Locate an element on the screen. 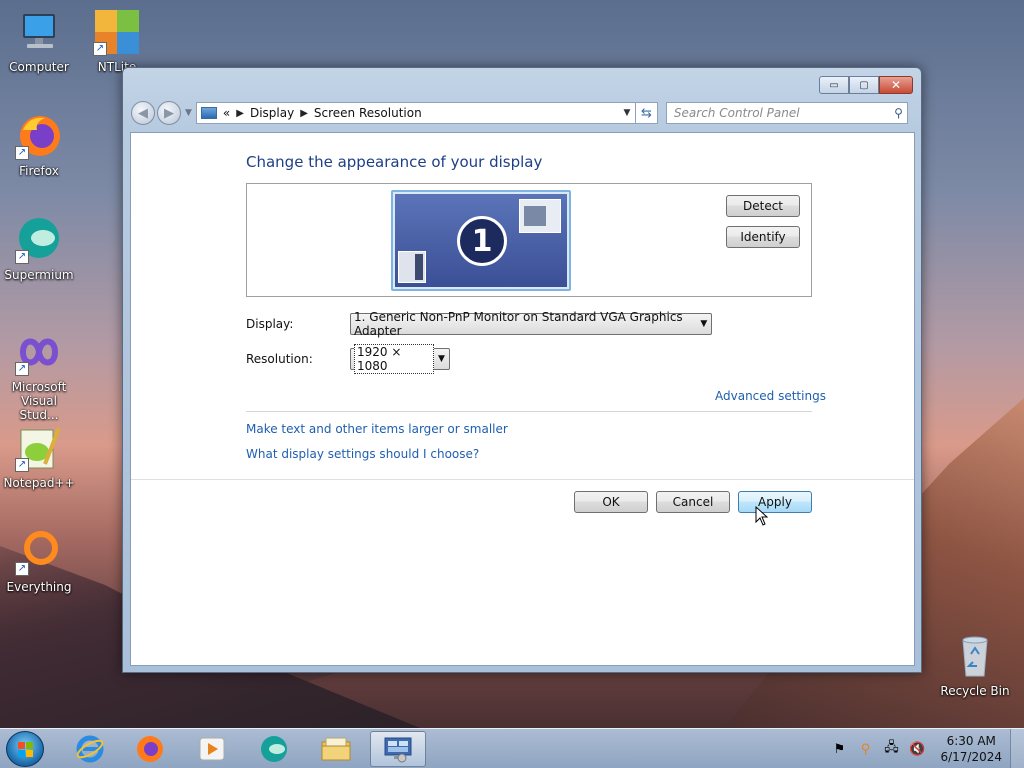 This screenshot has width=1024, height=768. desktop-icon-ntlite: ↗ NTLite is located at coordinates (117, 41).